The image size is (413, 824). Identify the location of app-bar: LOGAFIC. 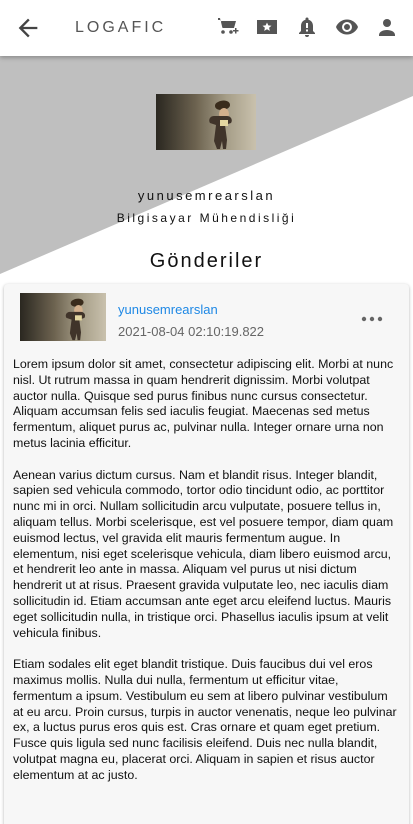
(206, 28).